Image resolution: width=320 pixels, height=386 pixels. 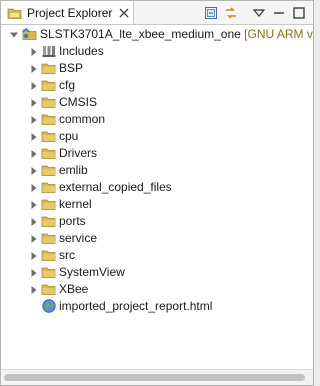 What do you see at coordinates (78, 102) in the screenshot?
I see `tree-item-label: CMSIS` at bounding box center [78, 102].